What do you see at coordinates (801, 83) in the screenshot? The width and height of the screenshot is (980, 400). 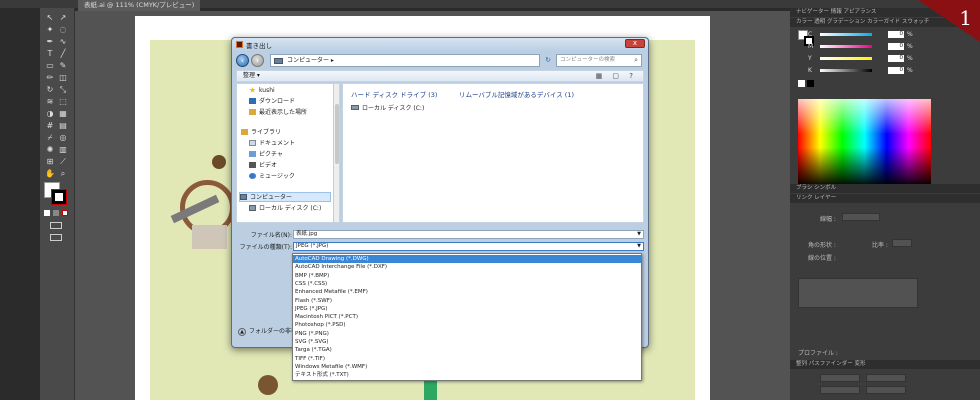 I see `white-swatch` at bounding box center [801, 83].